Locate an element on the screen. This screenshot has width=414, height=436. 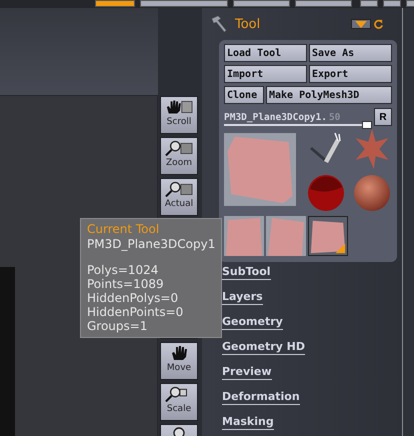
view-button: Scroll is located at coordinates (179, 115).